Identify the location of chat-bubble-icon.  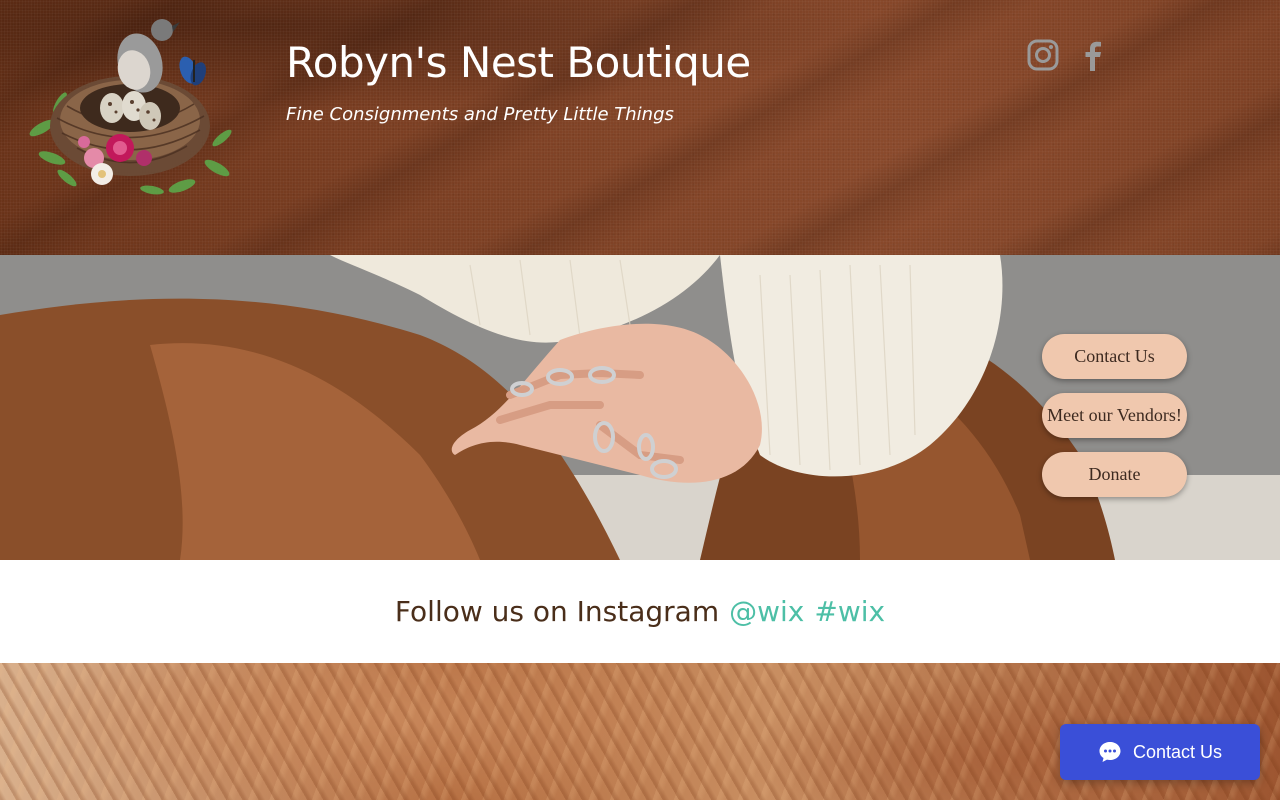
(1110, 752).